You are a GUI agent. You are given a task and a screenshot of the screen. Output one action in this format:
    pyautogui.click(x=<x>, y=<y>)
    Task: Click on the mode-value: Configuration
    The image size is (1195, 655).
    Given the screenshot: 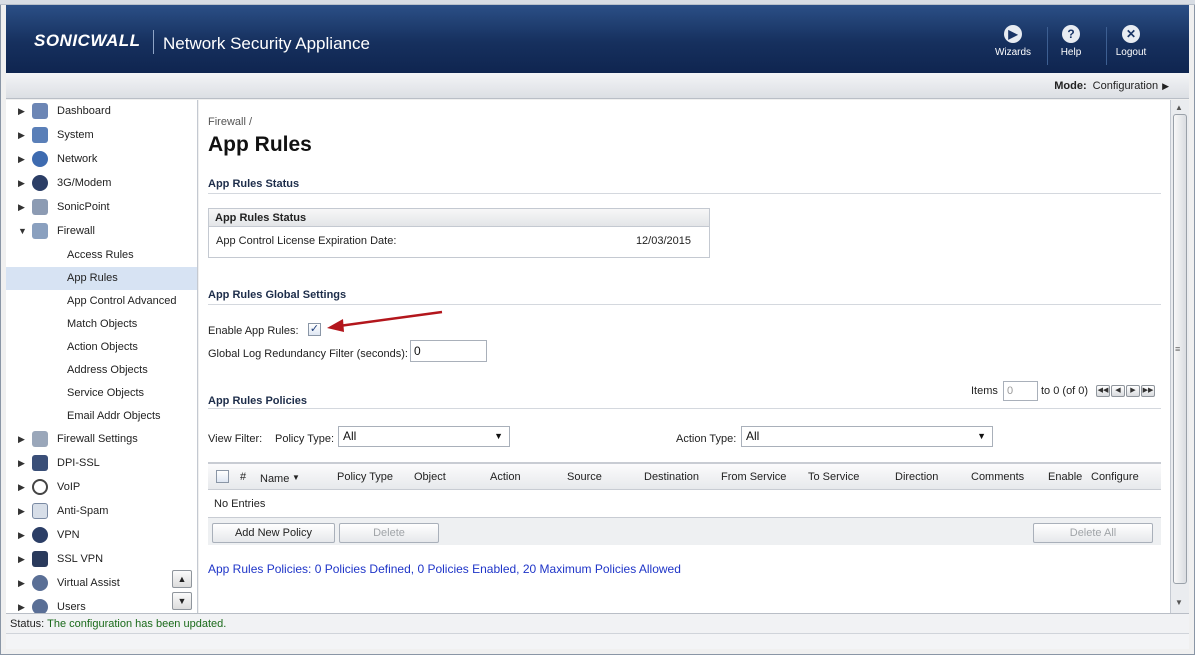 What is the action you would take?
    pyautogui.click(x=1125, y=86)
    